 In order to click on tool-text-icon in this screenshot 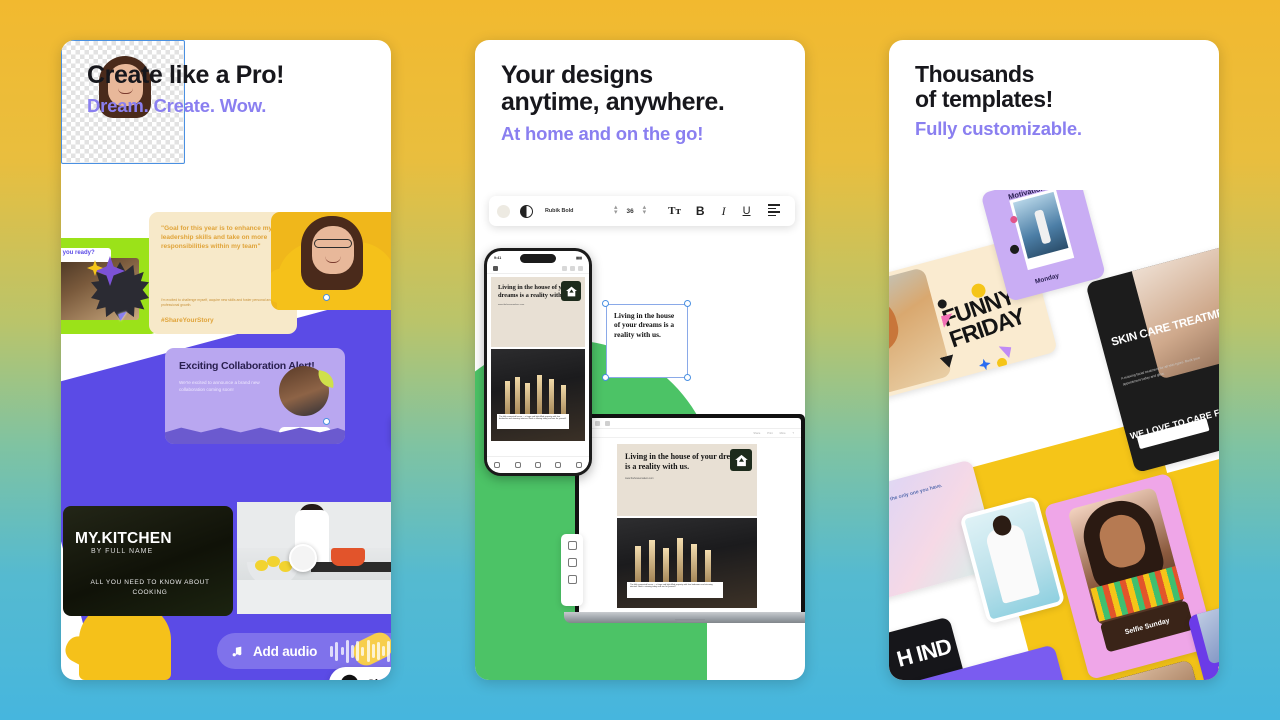, I will do `click(572, 562)`.